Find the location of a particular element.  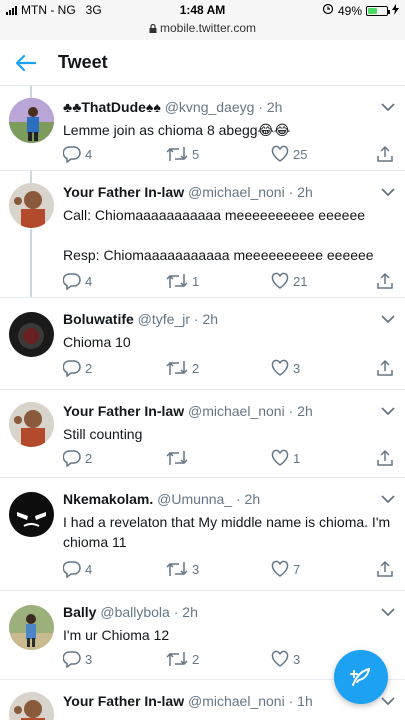

author-handle: @kvng_daeyg is located at coordinates (210, 107).